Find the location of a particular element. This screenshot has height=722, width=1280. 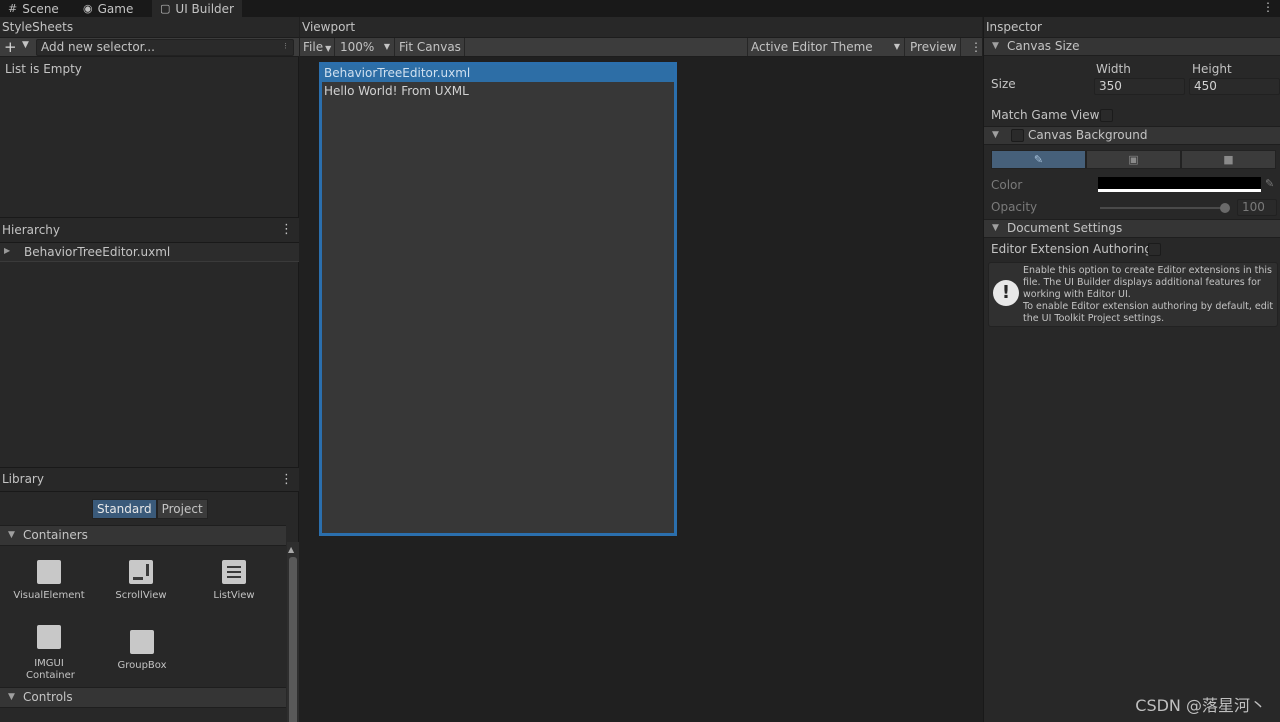

chevron-down-icon: ▼ is located at coordinates (25, 45).